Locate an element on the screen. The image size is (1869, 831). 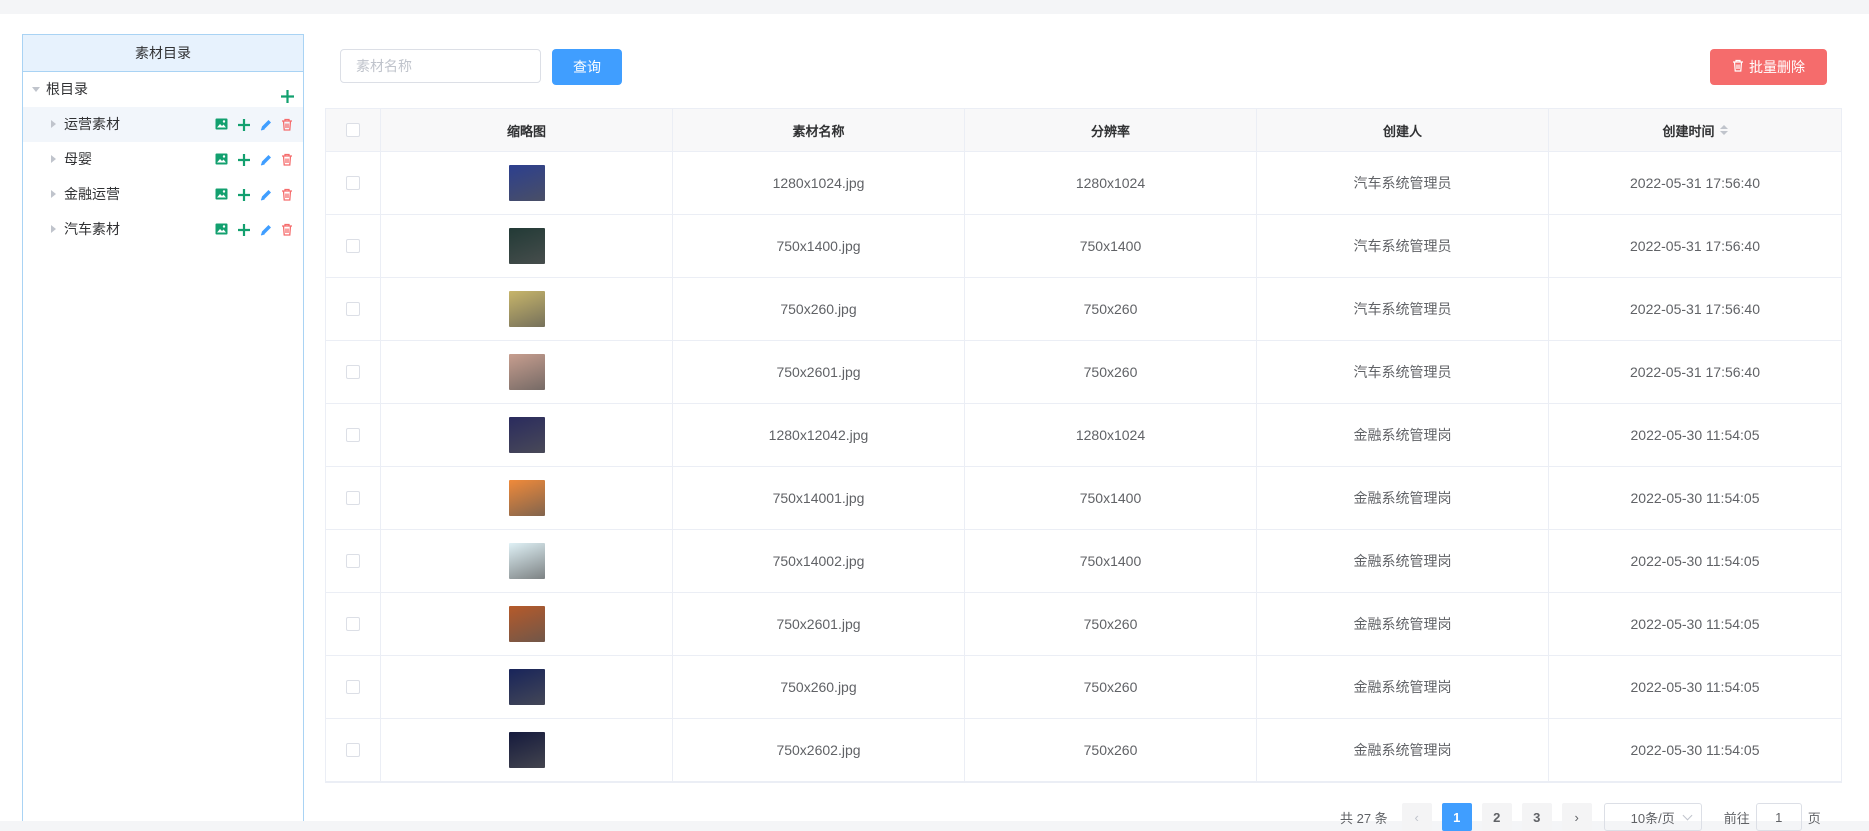
goto-page-value: 1 is located at coordinates (1779, 817).